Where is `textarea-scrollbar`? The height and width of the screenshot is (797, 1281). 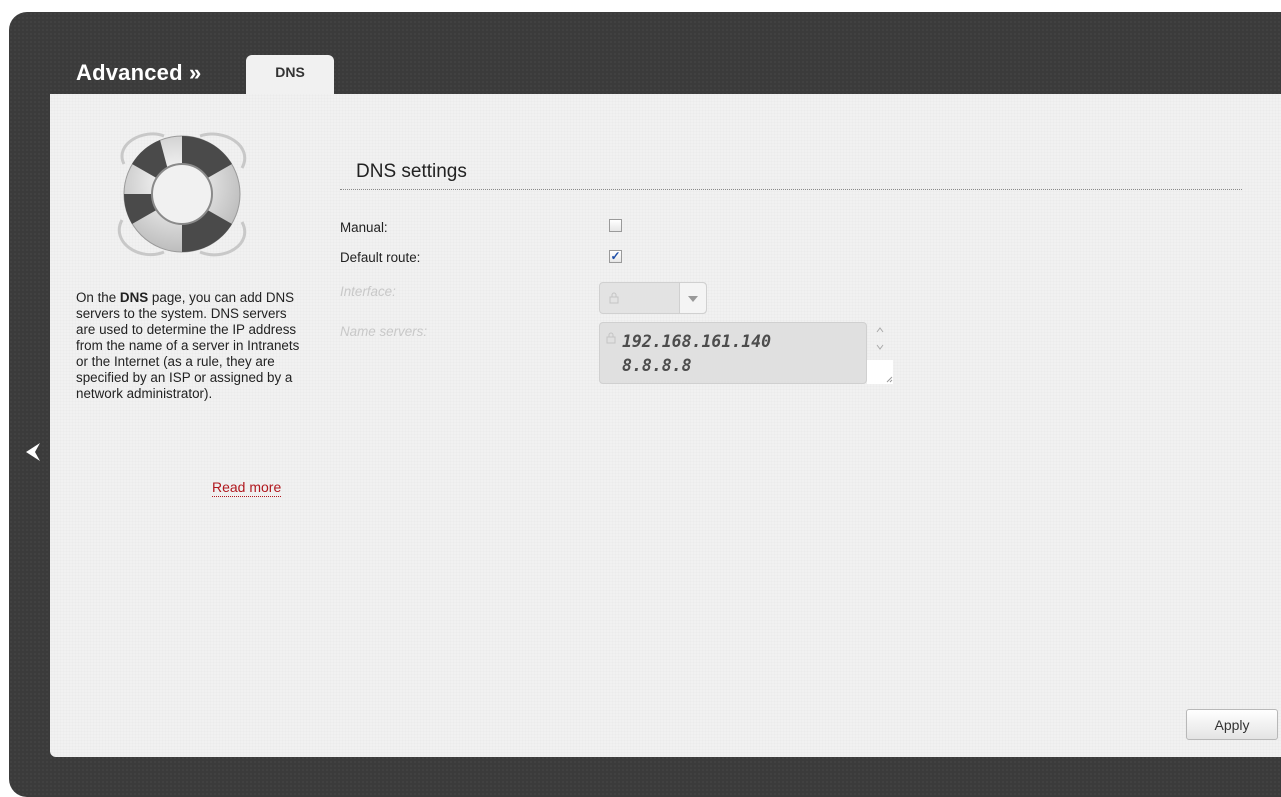
textarea-scrollbar is located at coordinates (880, 353).